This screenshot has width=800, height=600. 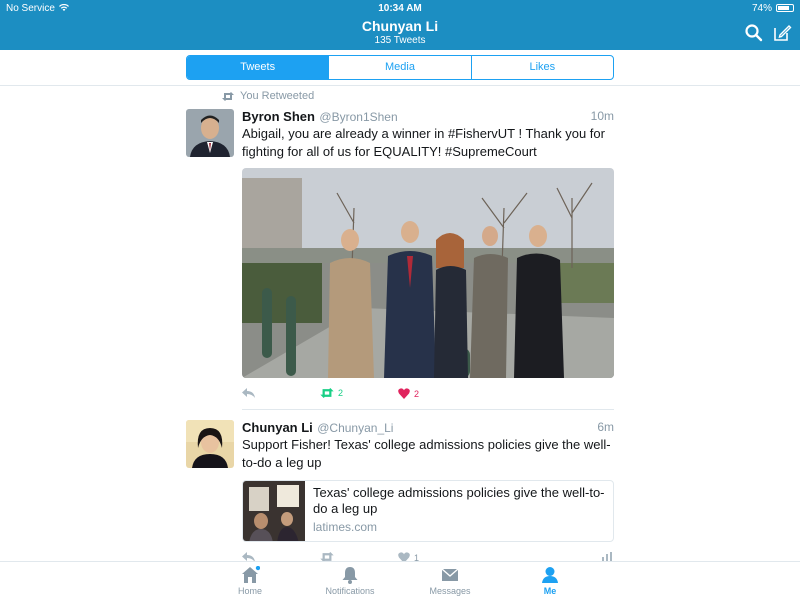 What do you see at coordinates (277, 96) in the screenshot?
I see `retweet-label: You Retweeted` at bounding box center [277, 96].